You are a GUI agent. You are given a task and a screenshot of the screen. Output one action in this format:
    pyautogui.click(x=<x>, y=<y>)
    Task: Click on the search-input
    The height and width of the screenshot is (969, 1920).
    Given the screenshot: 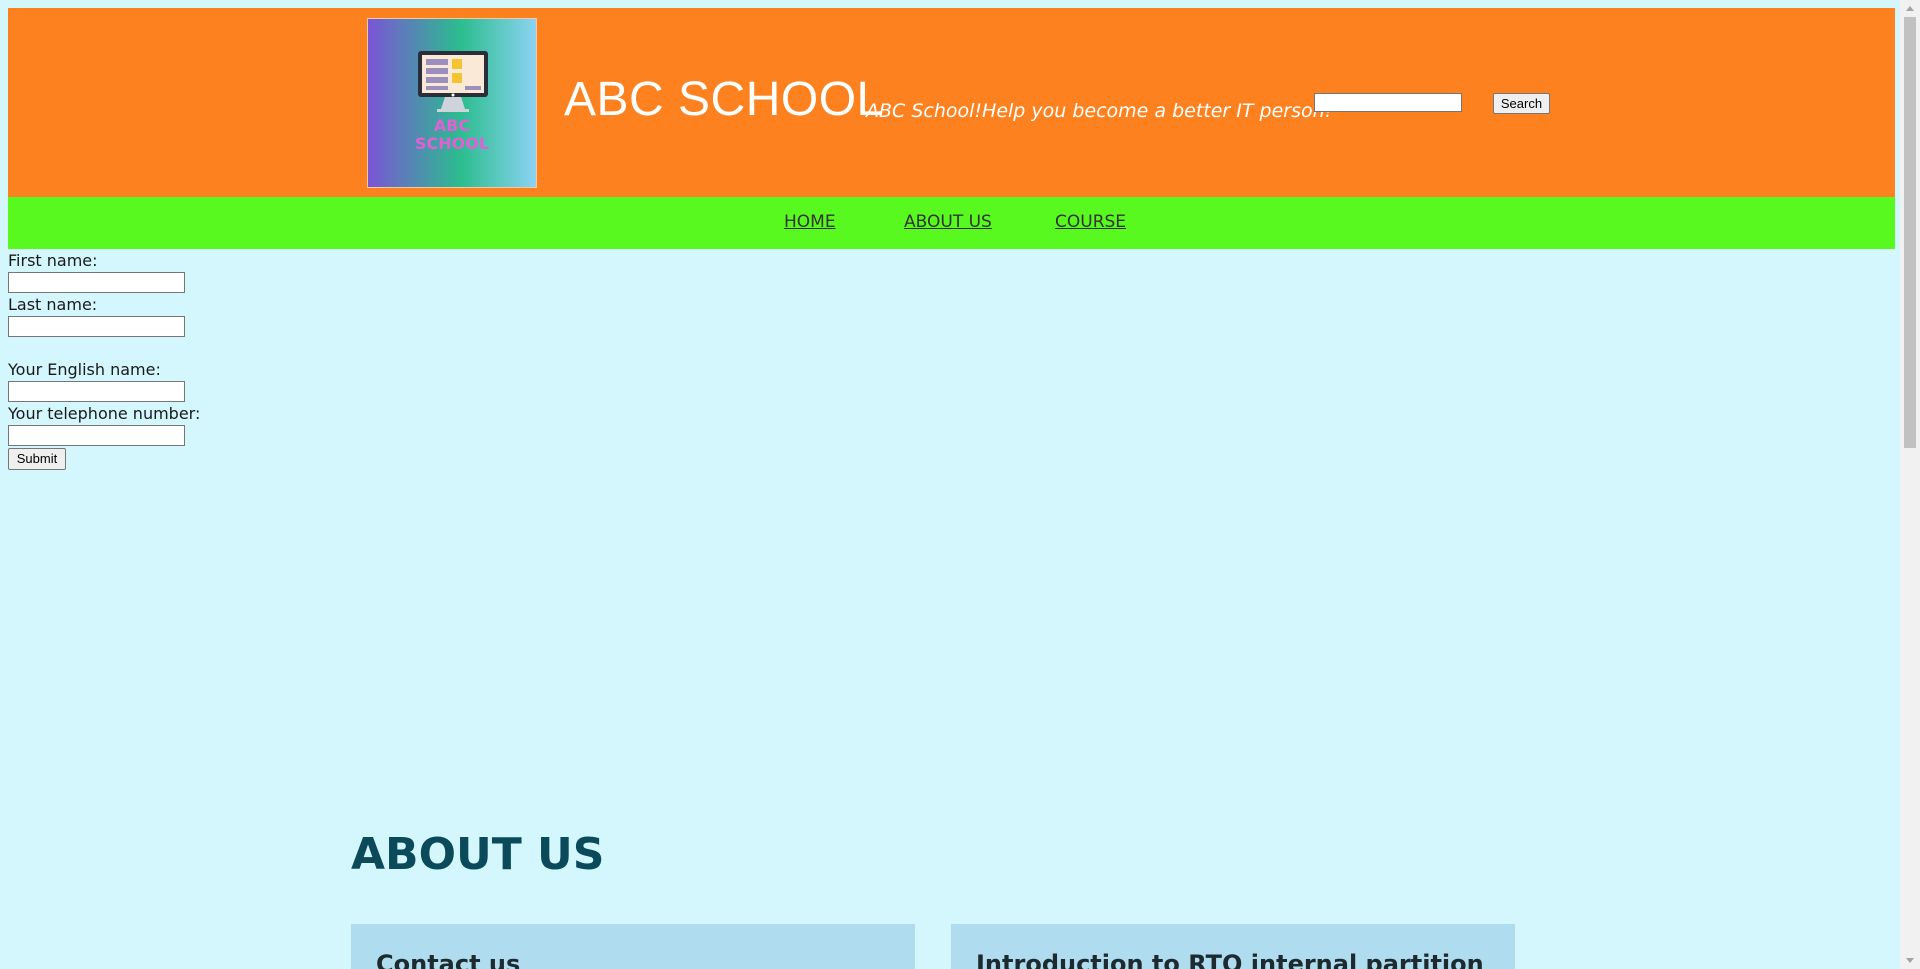 What is the action you would take?
    pyautogui.click(x=1388, y=102)
    